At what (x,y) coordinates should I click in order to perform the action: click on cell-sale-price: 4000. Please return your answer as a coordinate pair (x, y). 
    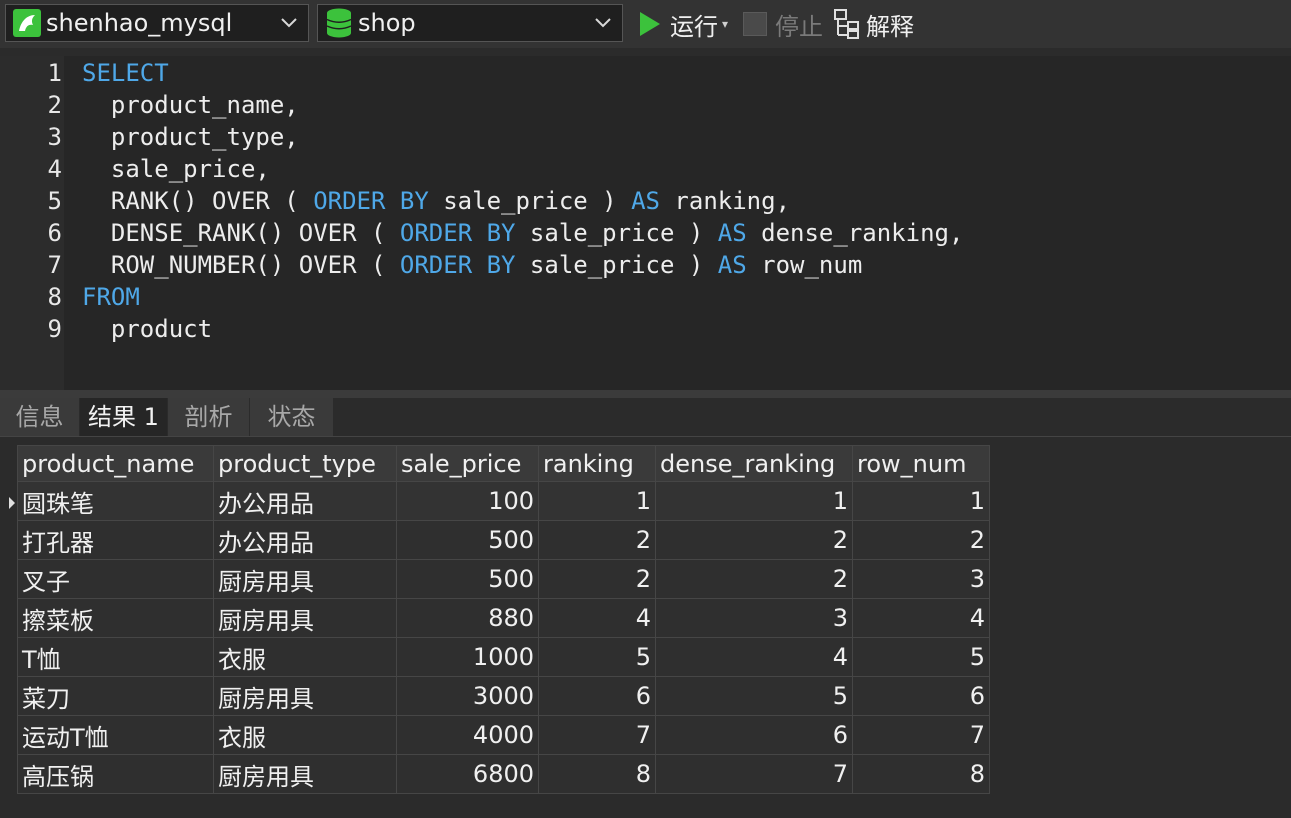
    Looking at the image, I should click on (467, 735).